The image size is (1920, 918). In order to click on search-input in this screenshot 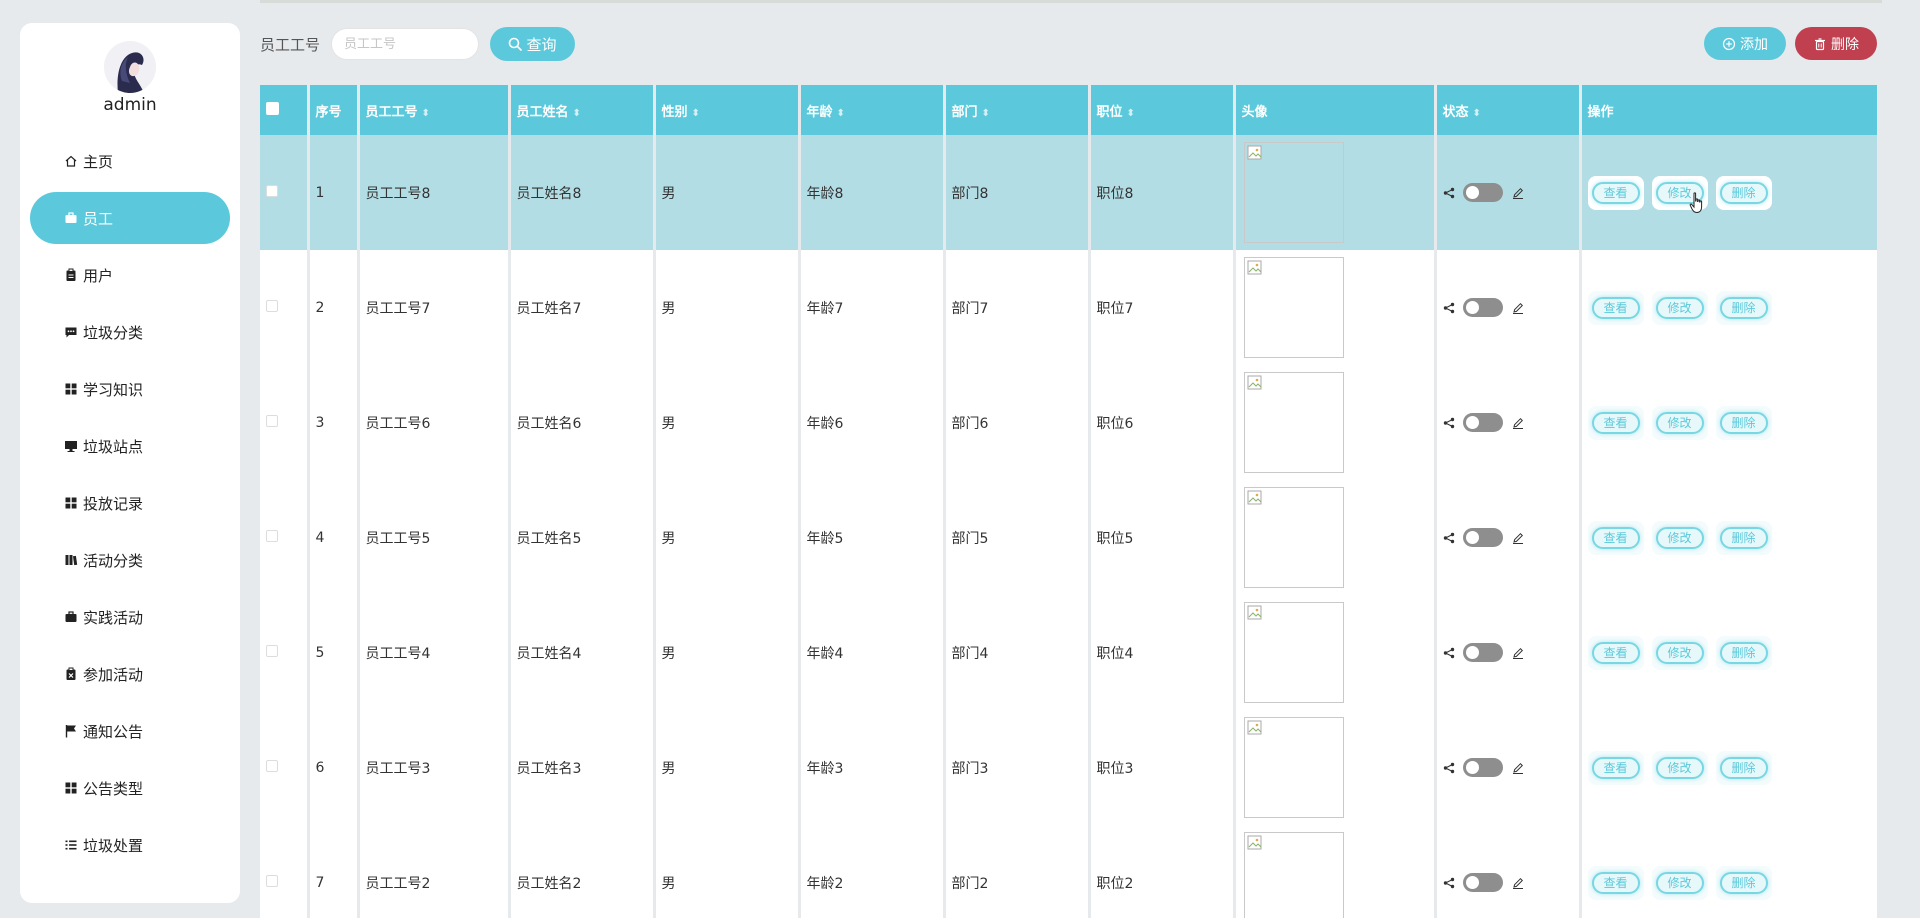, I will do `click(405, 44)`.